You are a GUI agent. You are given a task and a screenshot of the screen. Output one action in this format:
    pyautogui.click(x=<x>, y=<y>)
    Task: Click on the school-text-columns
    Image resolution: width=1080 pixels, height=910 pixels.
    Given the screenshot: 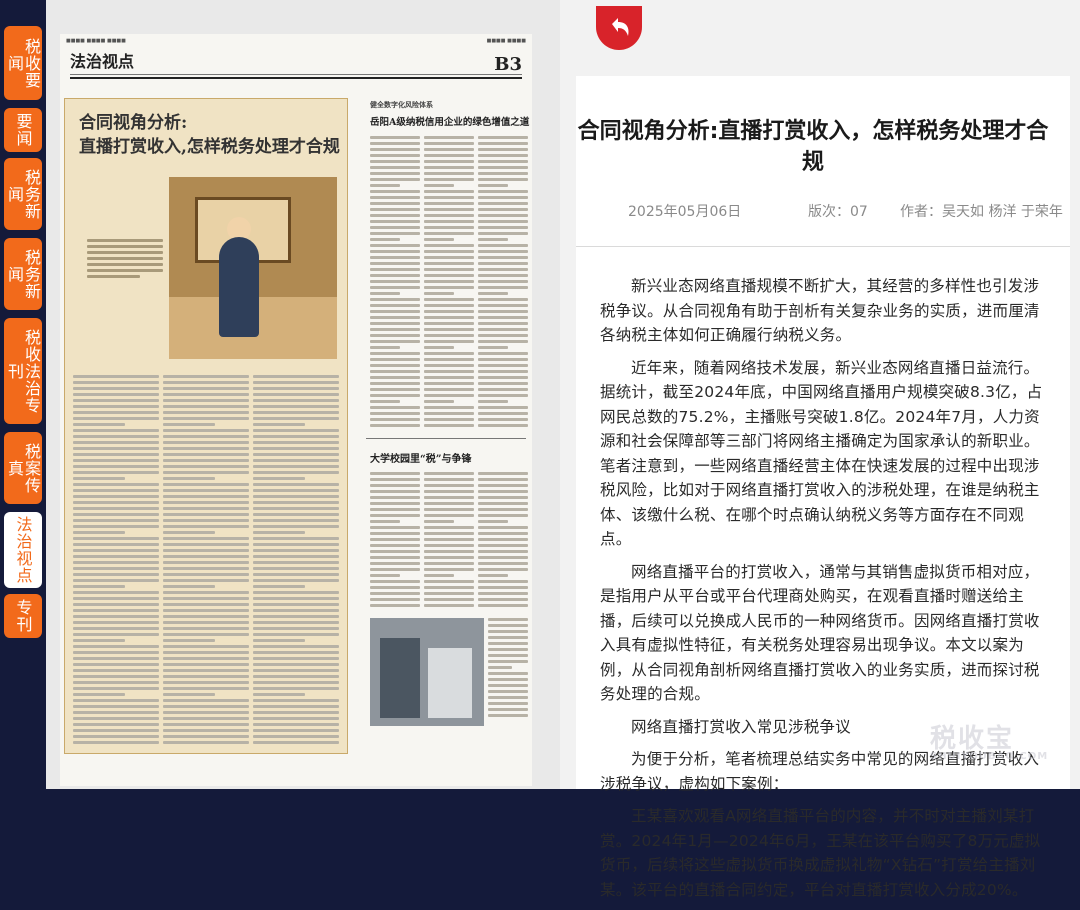 What is the action you would take?
    pyautogui.click(x=449, y=541)
    